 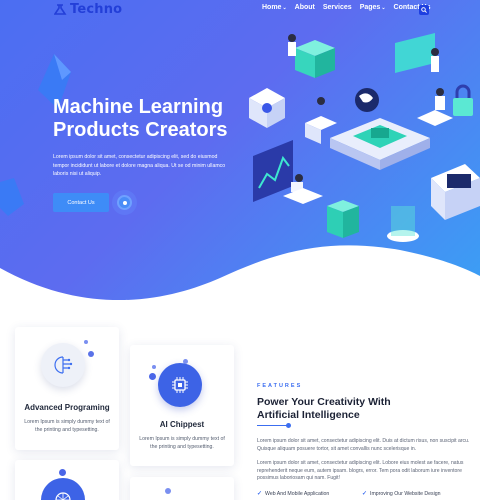 I want to click on hero-title-line2: Products Creators, so click(x=140, y=130).